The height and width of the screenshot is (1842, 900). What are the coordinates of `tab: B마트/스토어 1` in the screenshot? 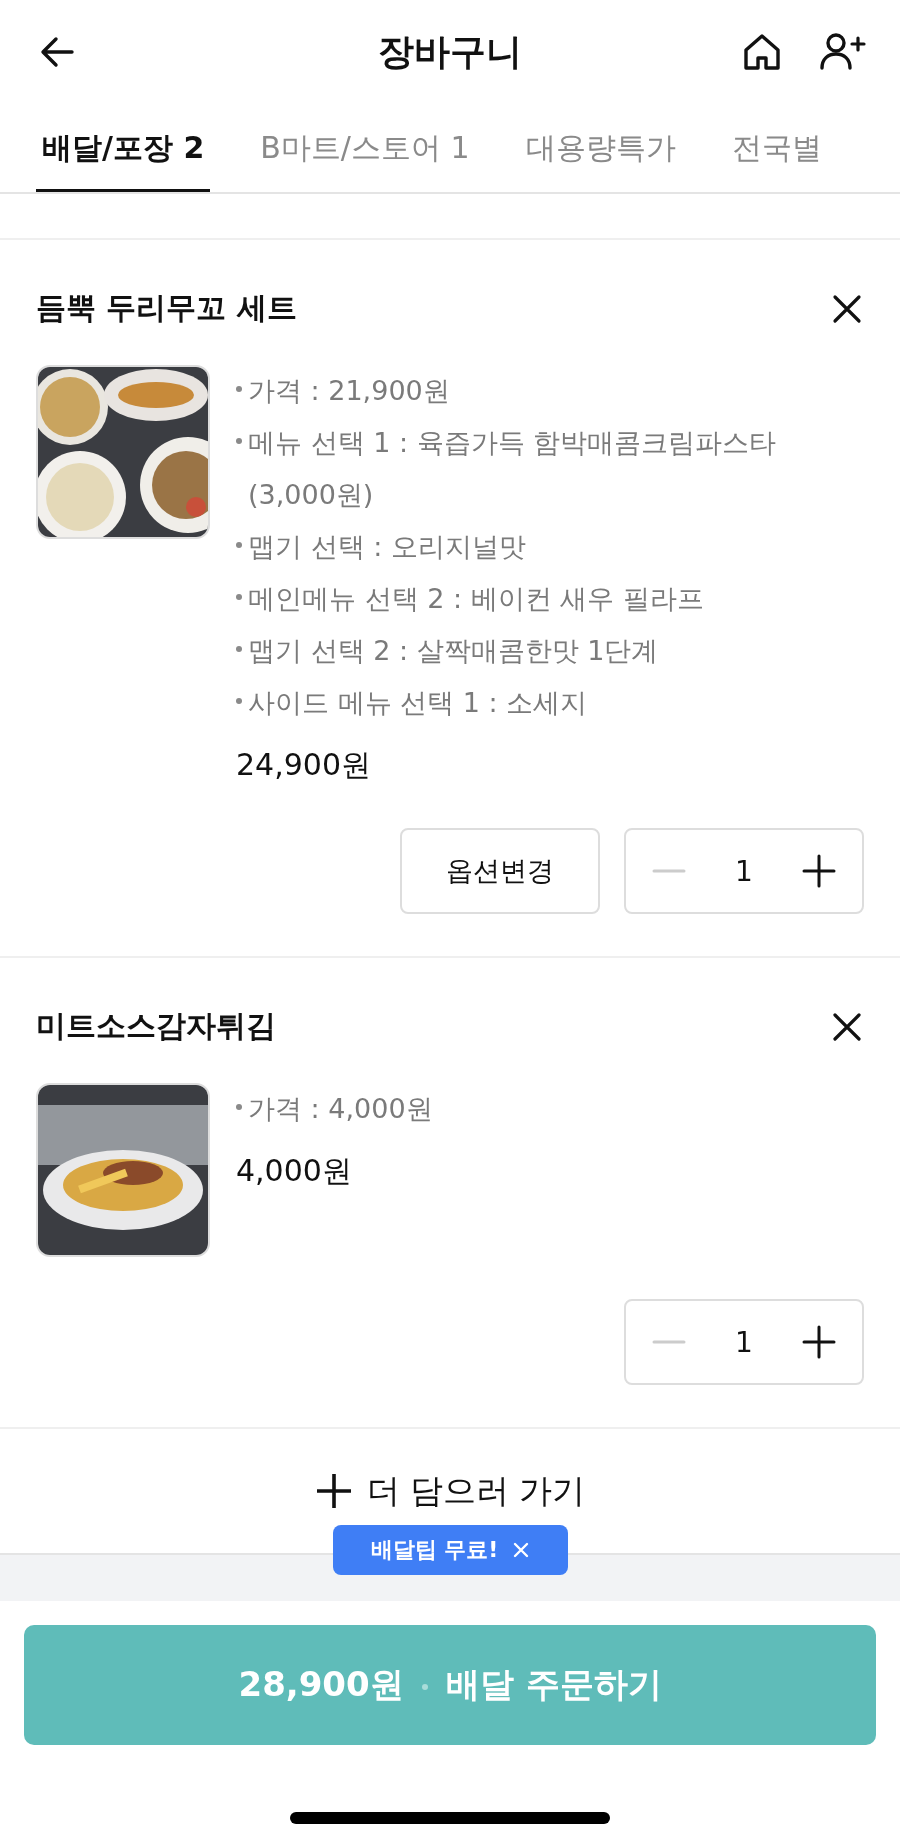 It's located at (365, 148).